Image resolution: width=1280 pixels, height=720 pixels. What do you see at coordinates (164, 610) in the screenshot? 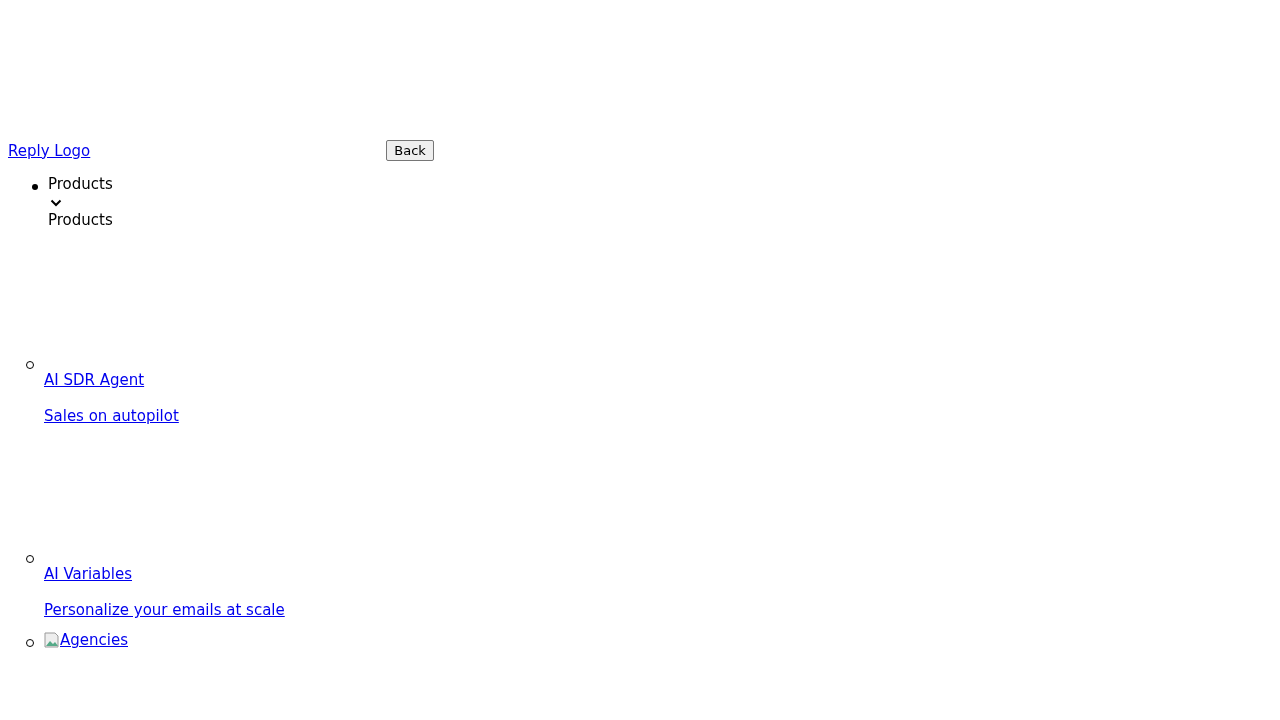
I see `product-description-link: Personalize your emails at scale` at bounding box center [164, 610].